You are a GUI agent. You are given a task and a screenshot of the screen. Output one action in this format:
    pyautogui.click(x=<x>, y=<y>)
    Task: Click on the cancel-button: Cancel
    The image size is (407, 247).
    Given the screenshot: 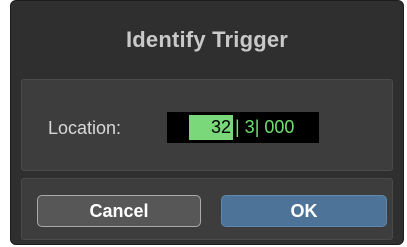 What is the action you would take?
    pyautogui.click(x=119, y=211)
    